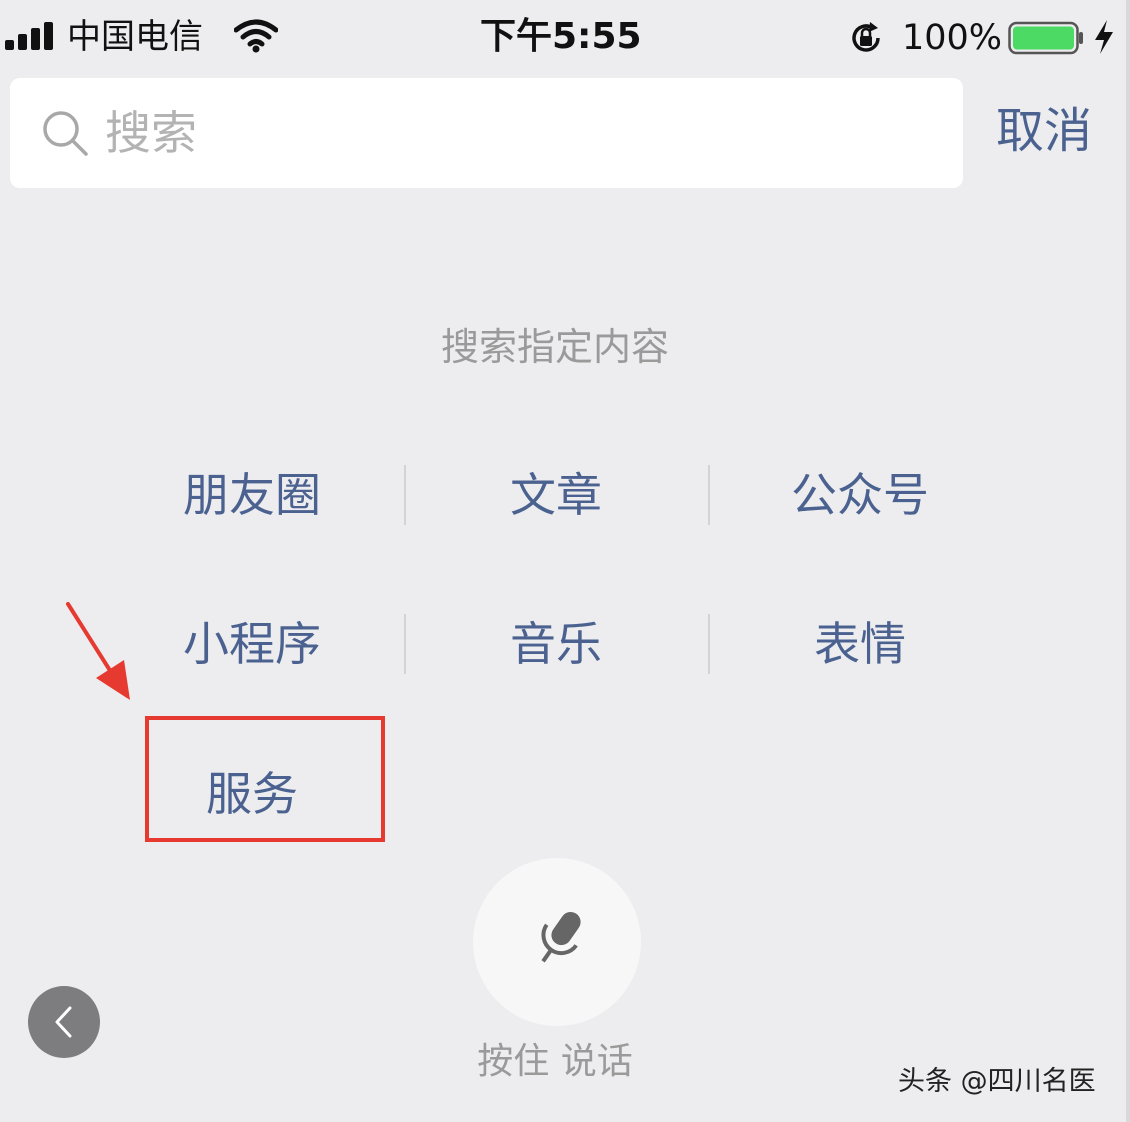 The image size is (1130, 1122). What do you see at coordinates (252, 644) in the screenshot?
I see `category-mini-programs: 小程序` at bounding box center [252, 644].